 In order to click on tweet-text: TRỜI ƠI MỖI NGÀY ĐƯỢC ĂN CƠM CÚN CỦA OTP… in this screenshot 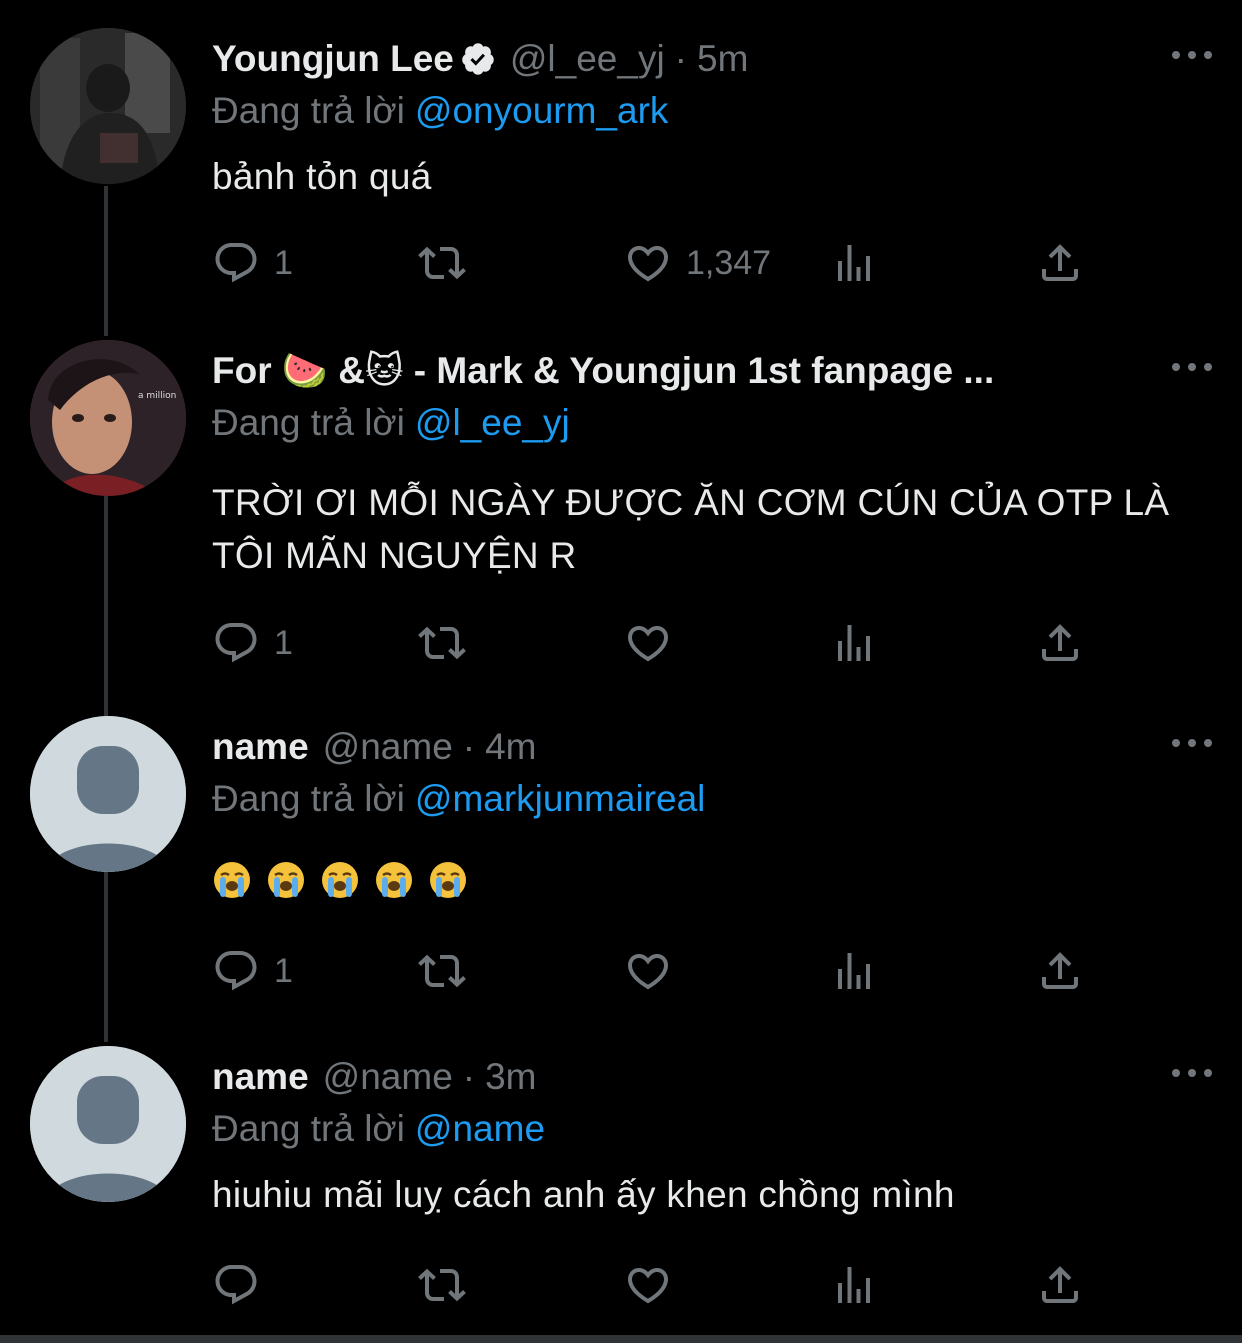, I will do `click(691, 529)`.